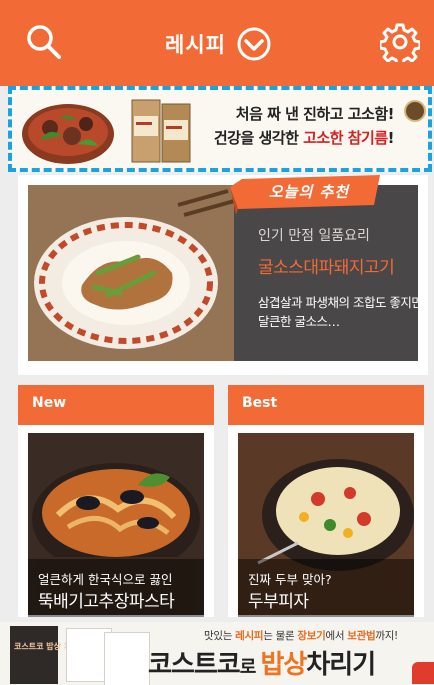  I want to click on settings-button, so click(400, 44).